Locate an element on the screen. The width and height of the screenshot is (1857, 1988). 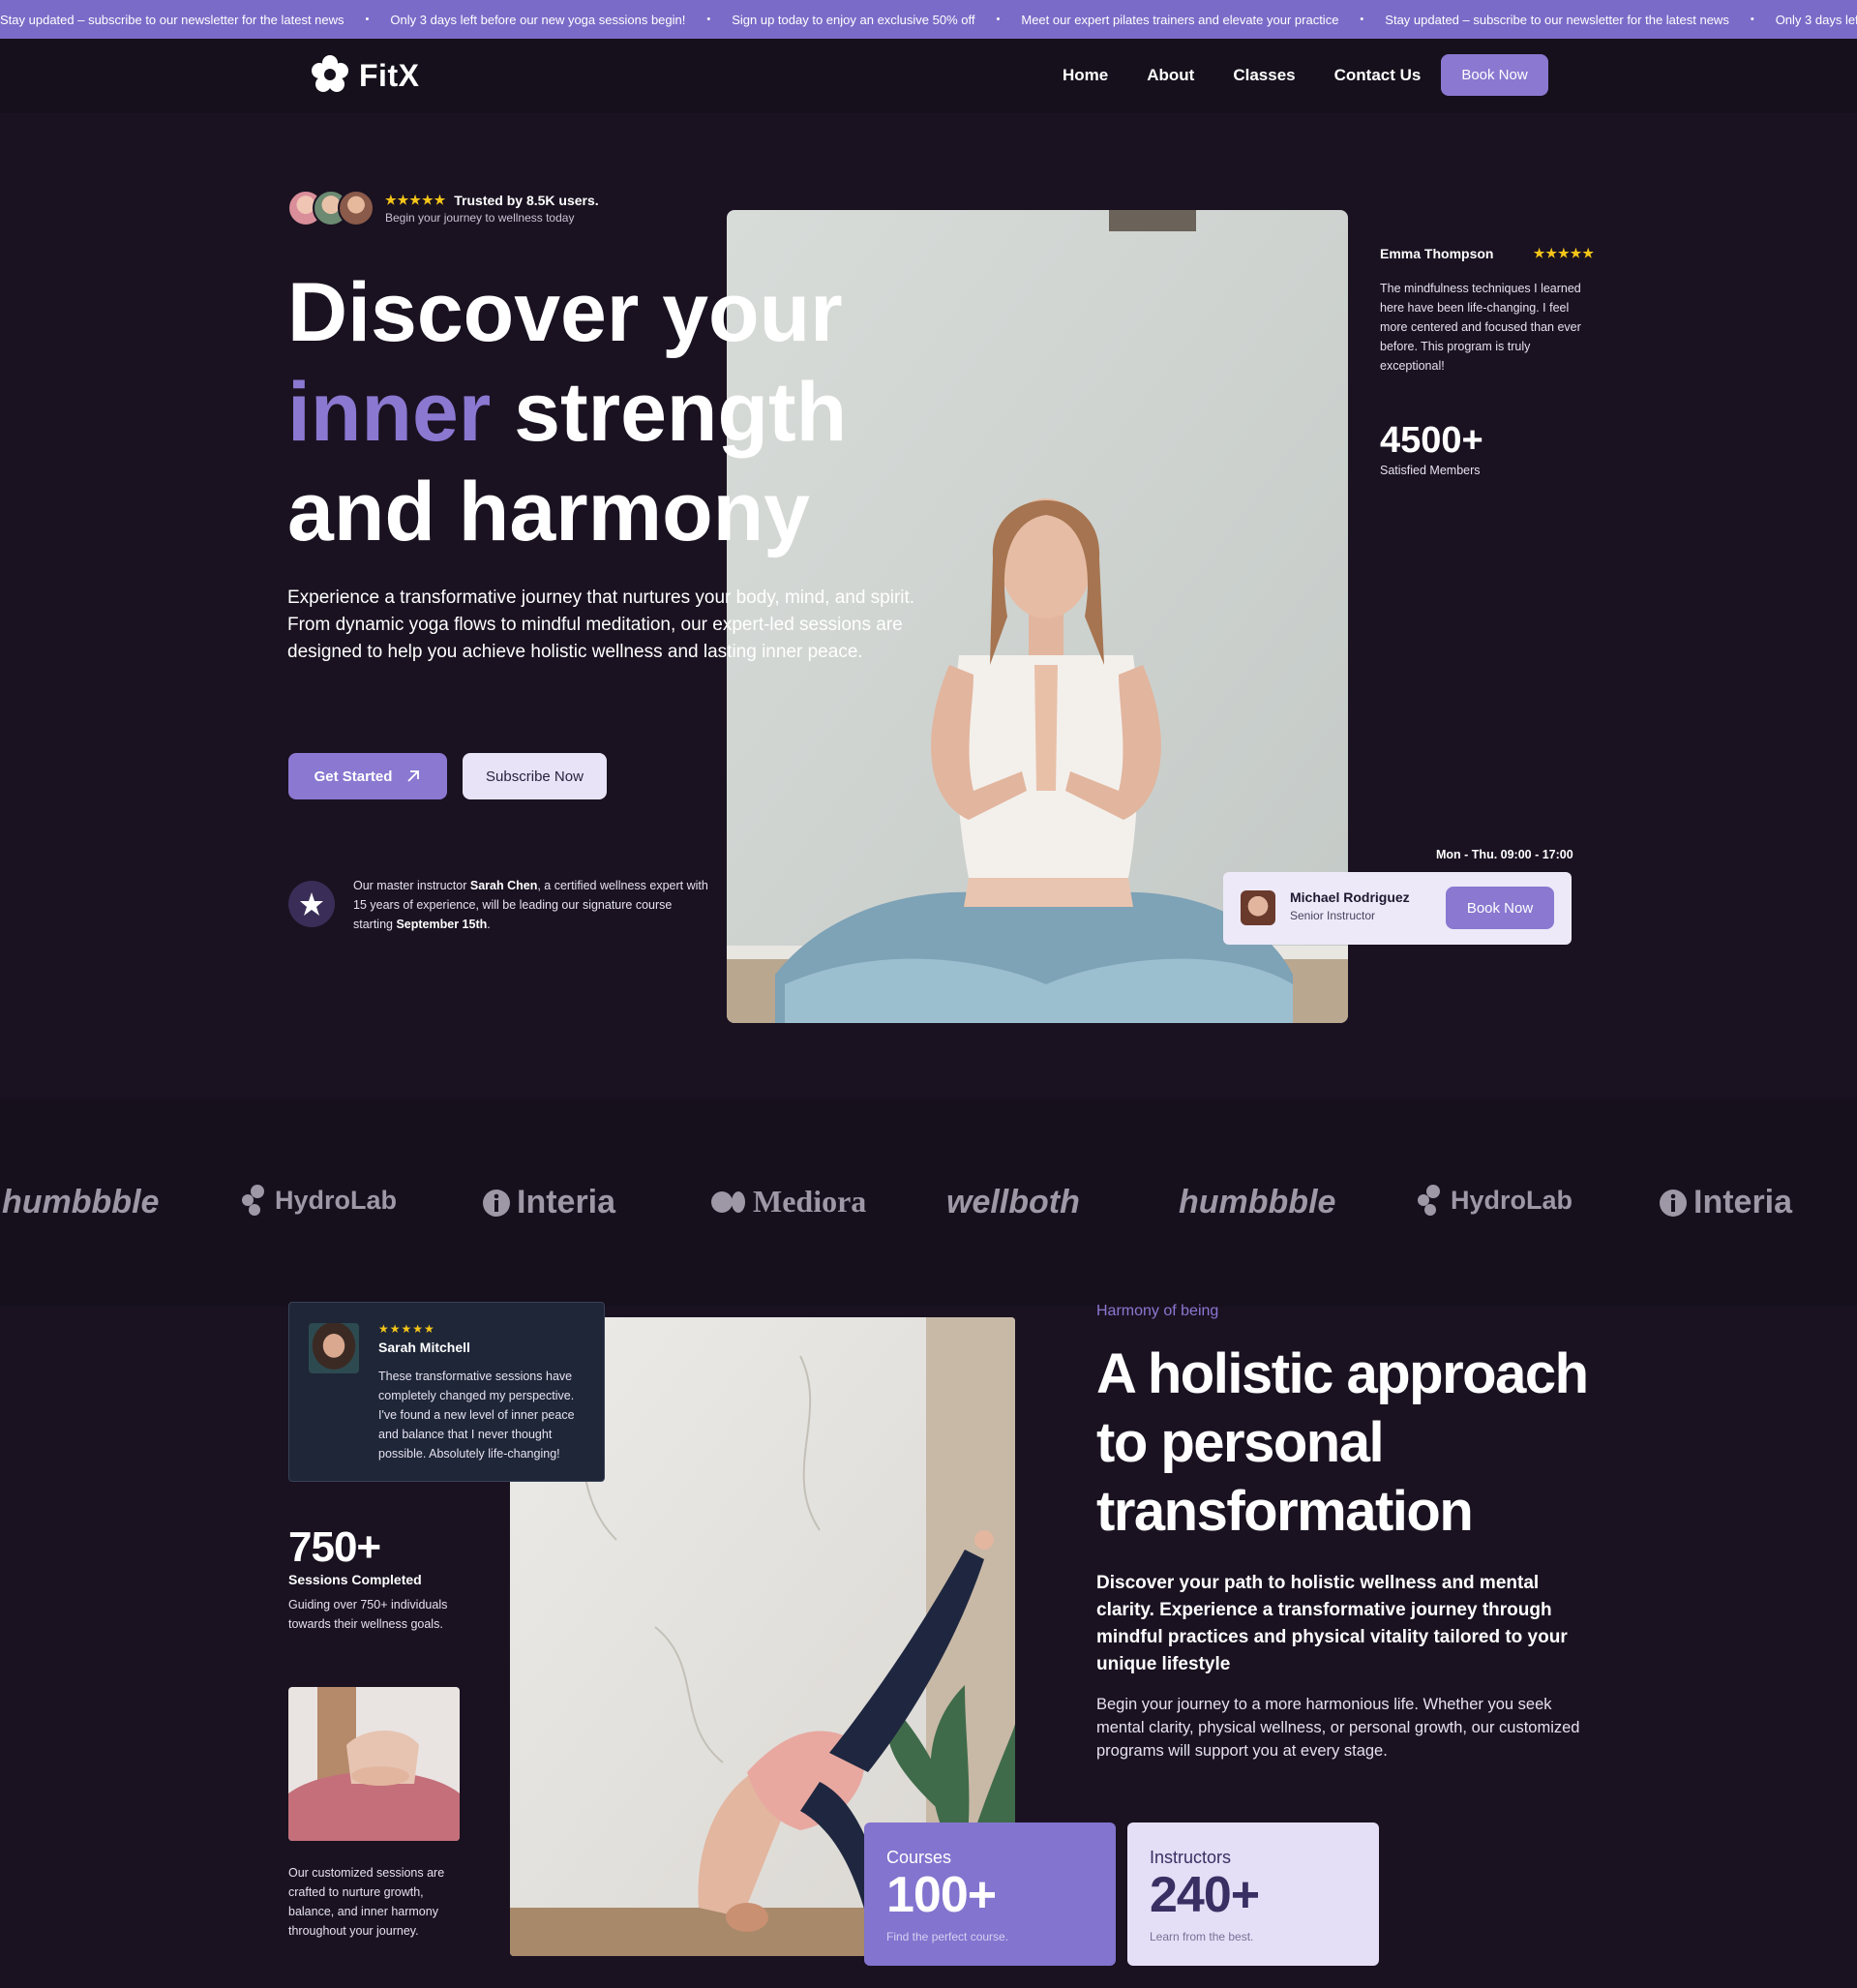
hero-title-line3: and harmony is located at coordinates (548, 512).